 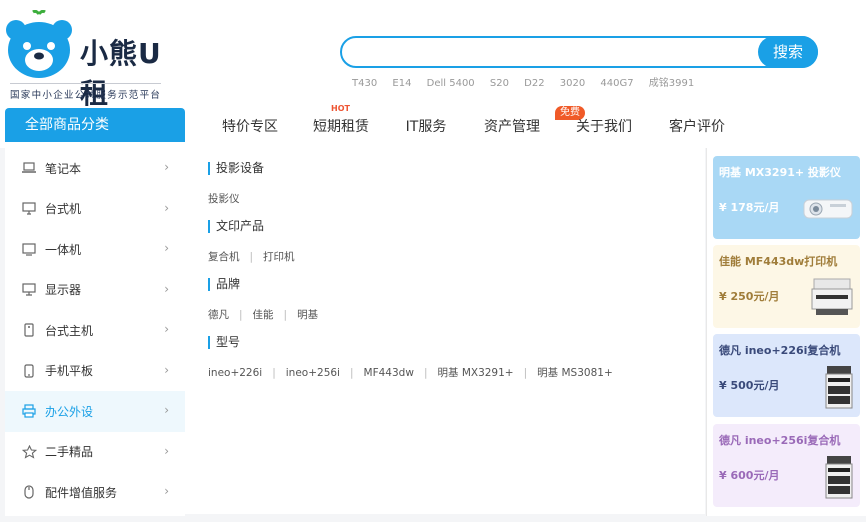 What do you see at coordinates (95, 371) in the screenshot?
I see `sidebar-item-phone: 手机平板 ›` at bounding box center [95, 371].